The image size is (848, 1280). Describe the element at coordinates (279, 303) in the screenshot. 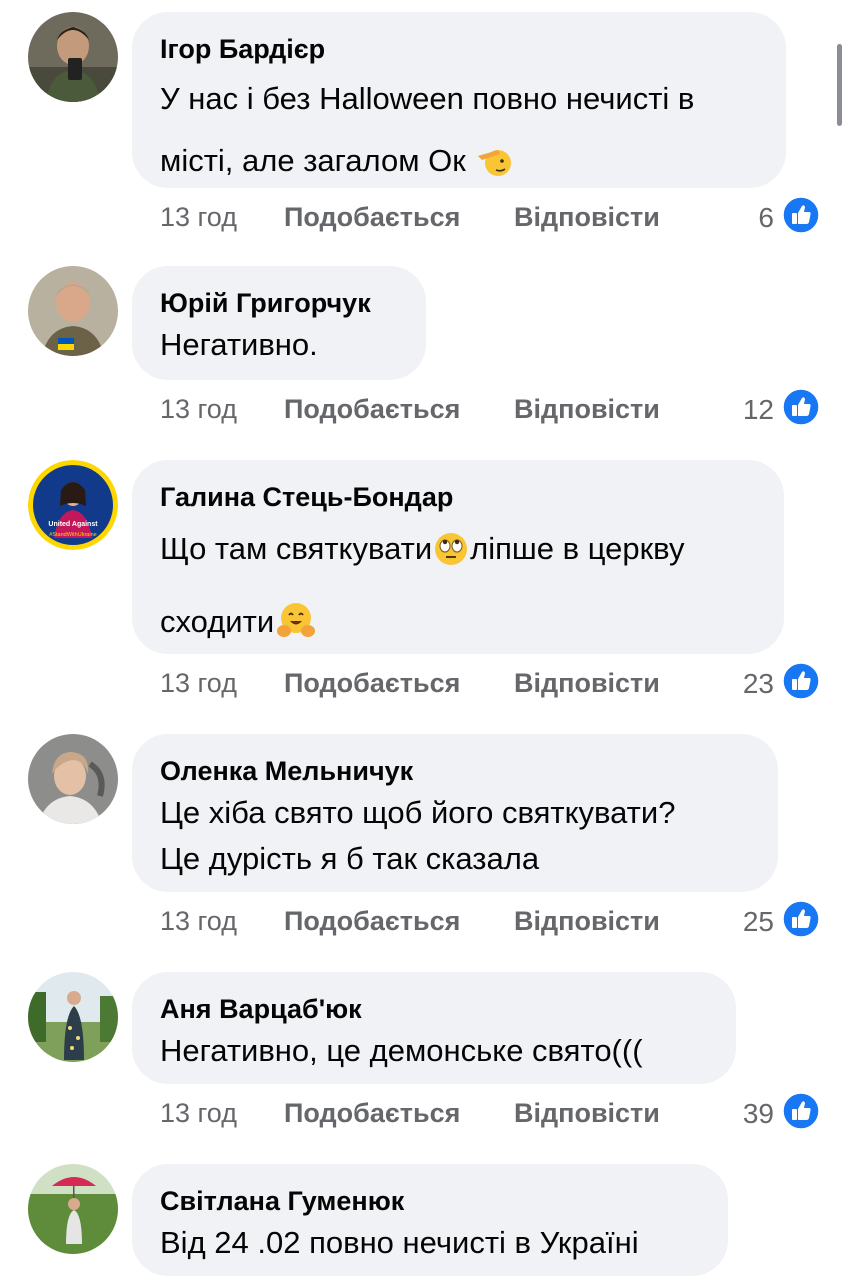

I see `comment-author: Юрій Григорчук` at that location.